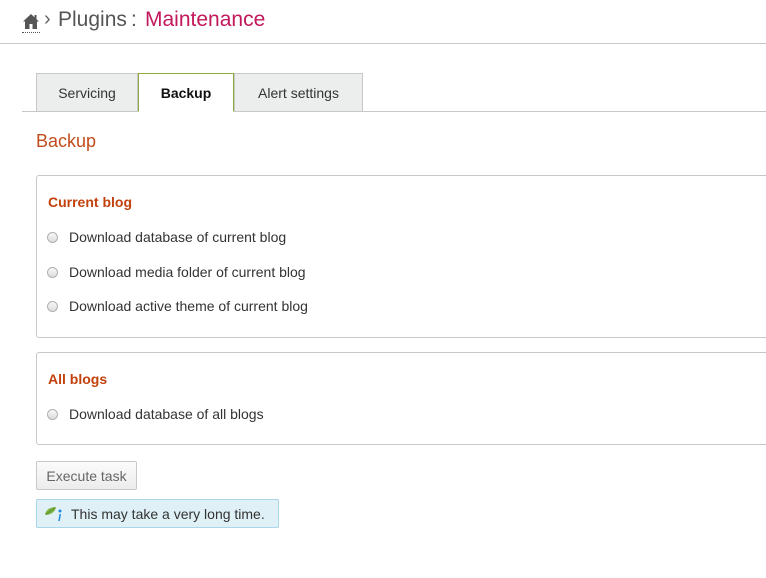  Describe the element at coordinates (186, 92) in the screenshot. I see `tab-backup: Backup` at that location.